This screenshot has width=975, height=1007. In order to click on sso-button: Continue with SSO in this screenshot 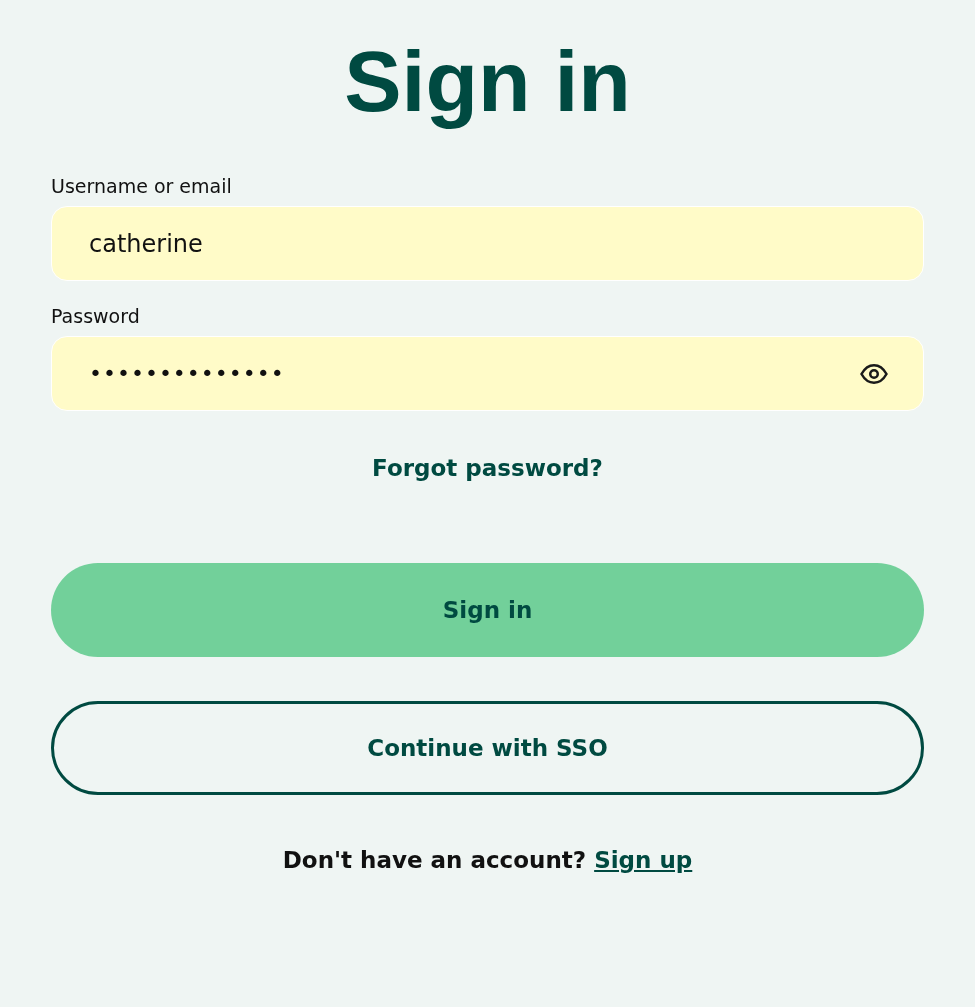, I will do `click(487, 748)`.